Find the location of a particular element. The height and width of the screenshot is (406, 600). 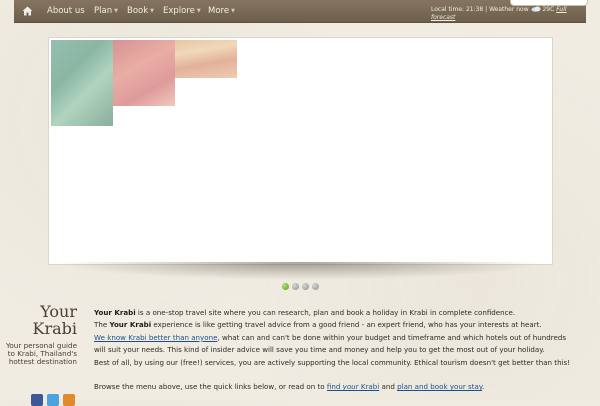

nav-book: Book ▼ is located at coordinates (140, 11).